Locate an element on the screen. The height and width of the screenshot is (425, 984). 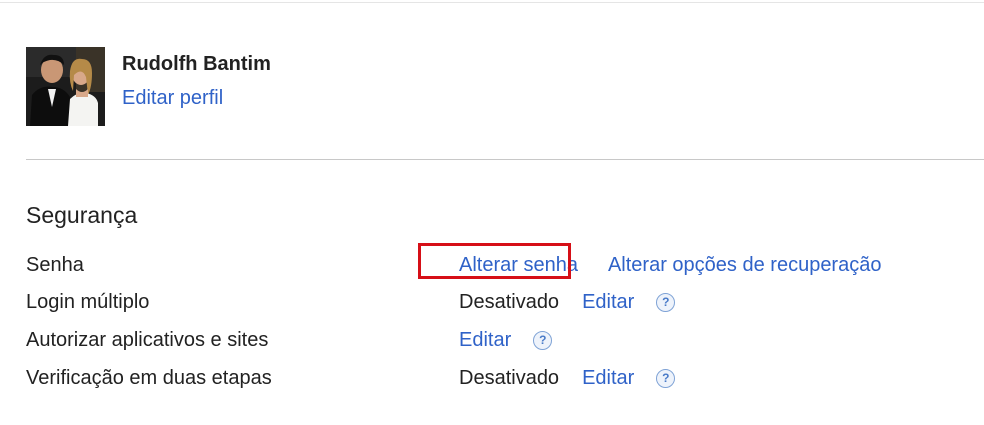
avatar is located at coordinates (65, 86).